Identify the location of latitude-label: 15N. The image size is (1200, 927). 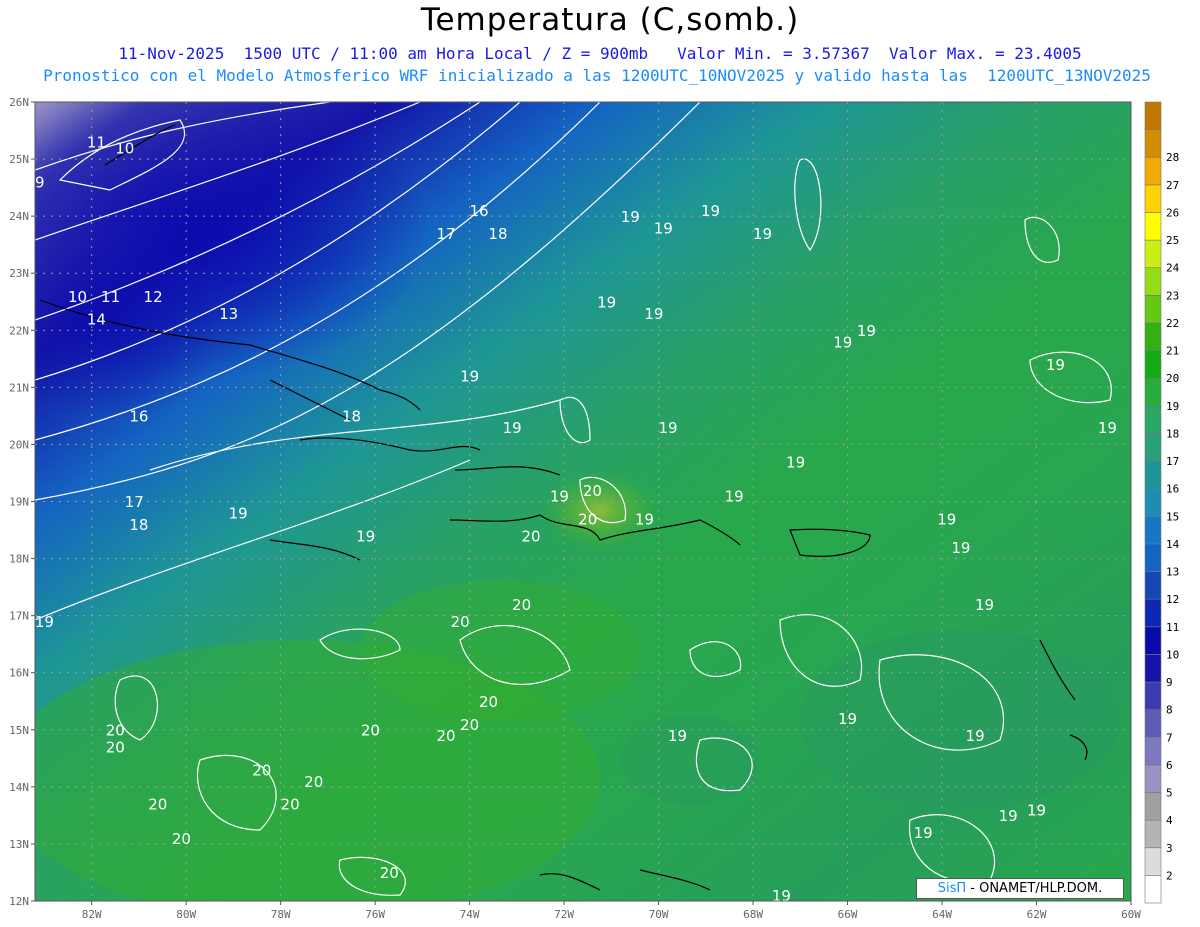
(19, 730).